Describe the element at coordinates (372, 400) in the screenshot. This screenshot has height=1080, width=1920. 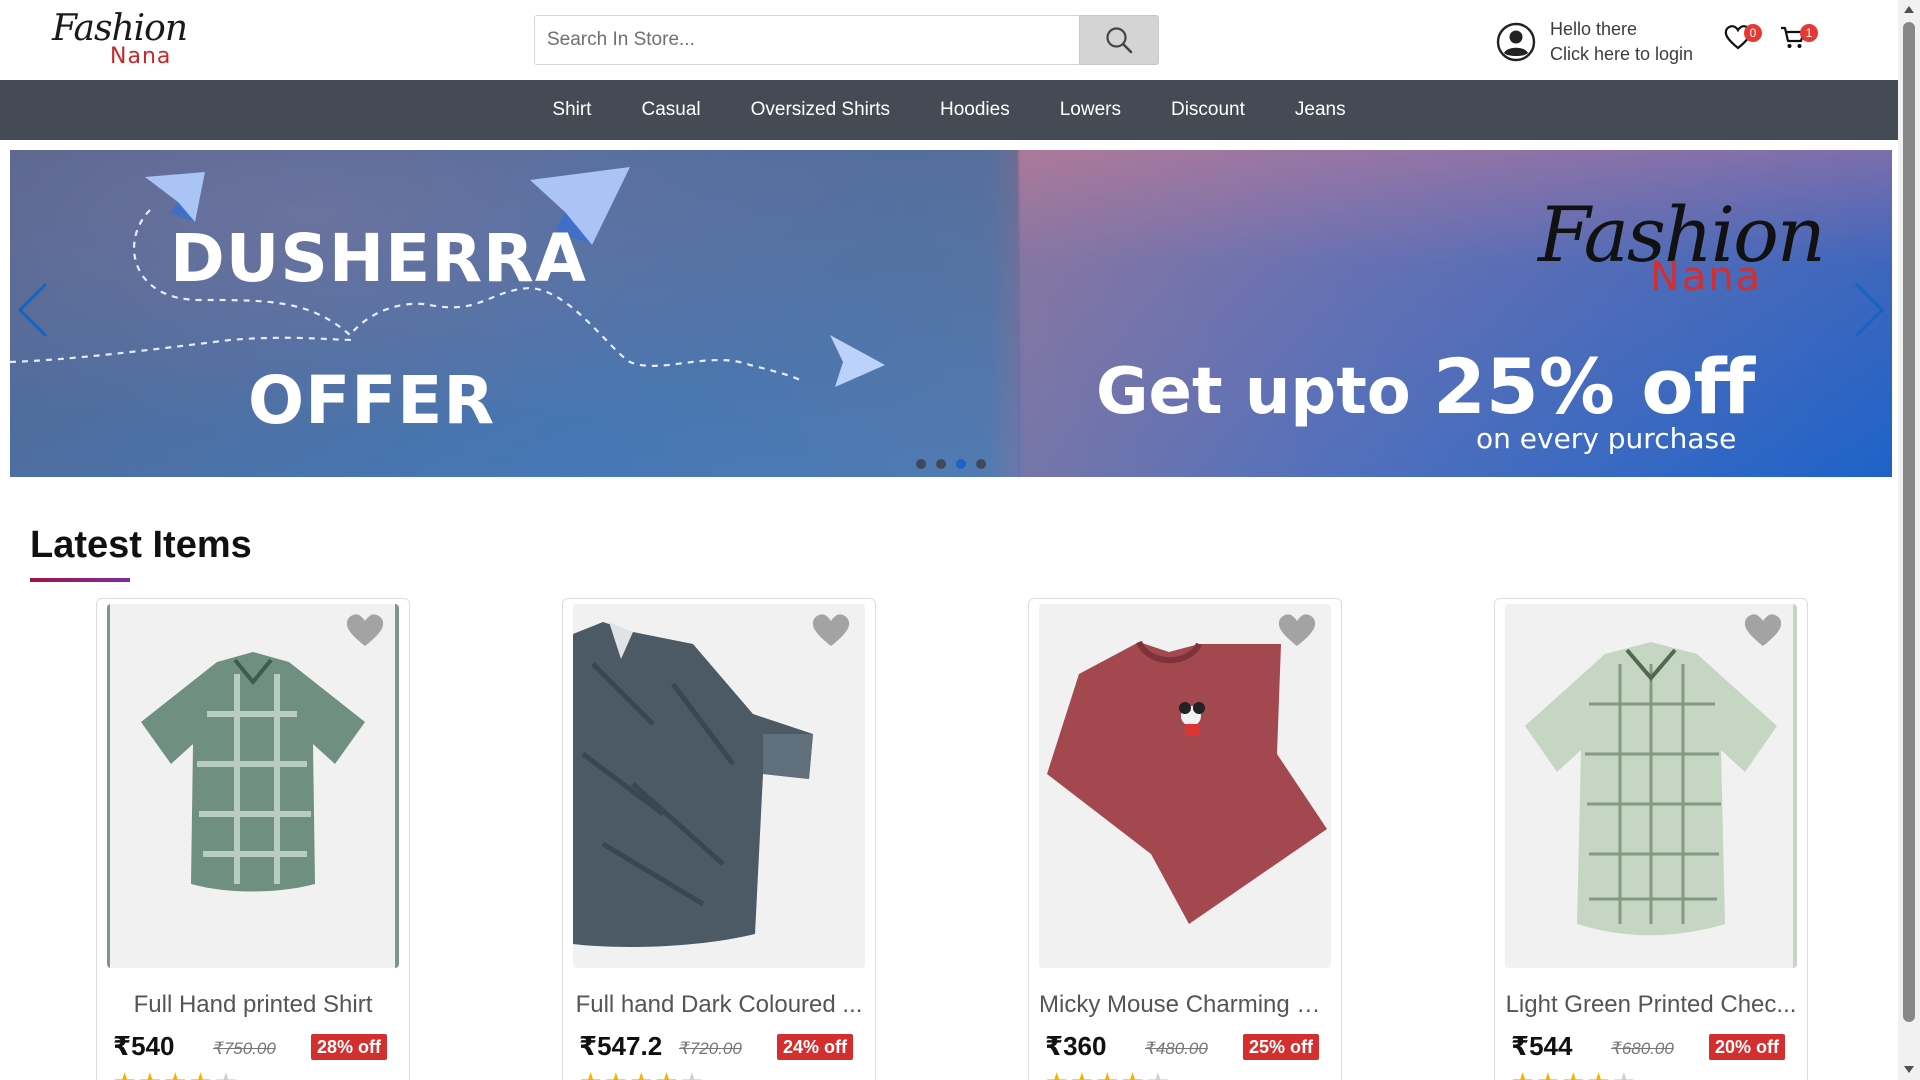
I see `banner-headline-2: OFFER` at that location.